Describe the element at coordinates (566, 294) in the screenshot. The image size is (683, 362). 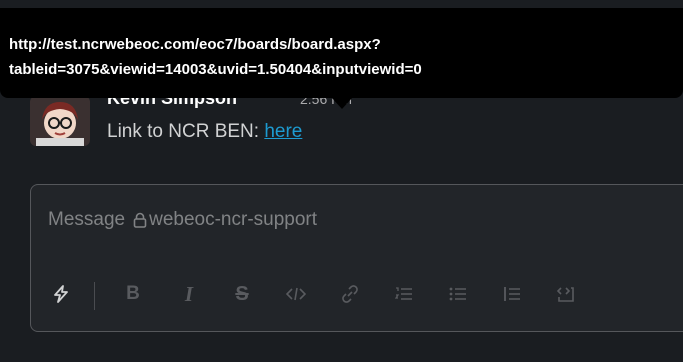
I see `code-block-icon` at that location.